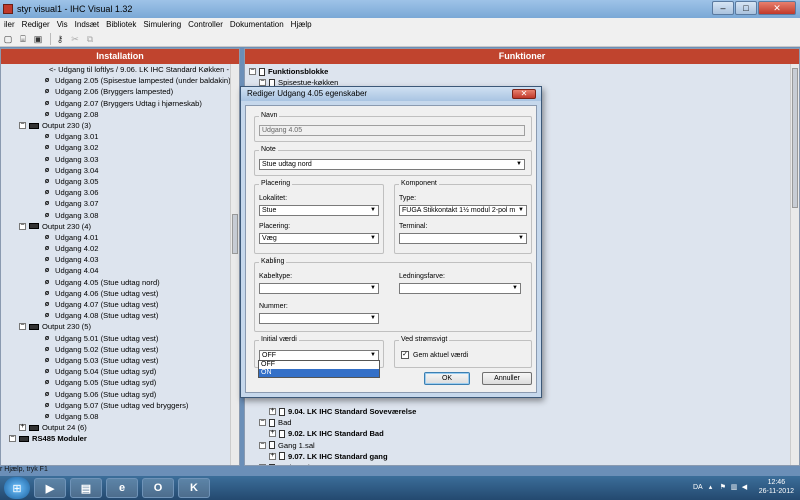  What do you see at coordinates (120, 293) in the screenshot?
I see `tree-row: ø Udgang 4.06 (Stue udtag vest)` at bounding box center [120, 293].